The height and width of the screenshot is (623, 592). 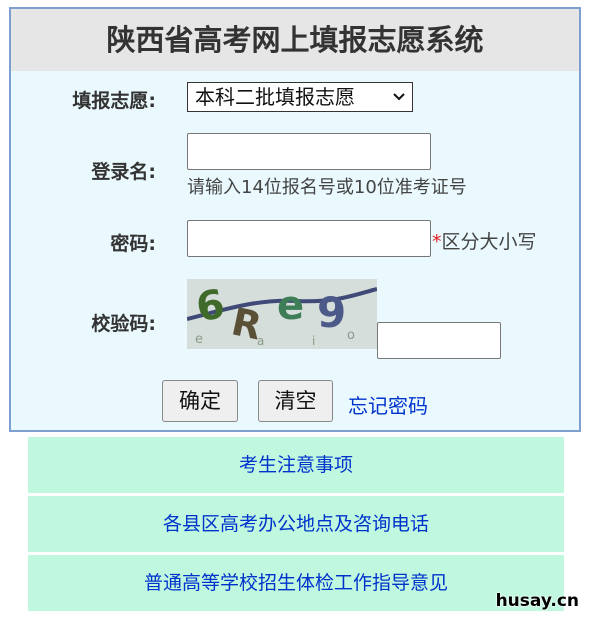 What do you see at coordinates (123, 324) in the screenshot?
I see `captcha-label: 校验码:` at bounding box center [123, 324].